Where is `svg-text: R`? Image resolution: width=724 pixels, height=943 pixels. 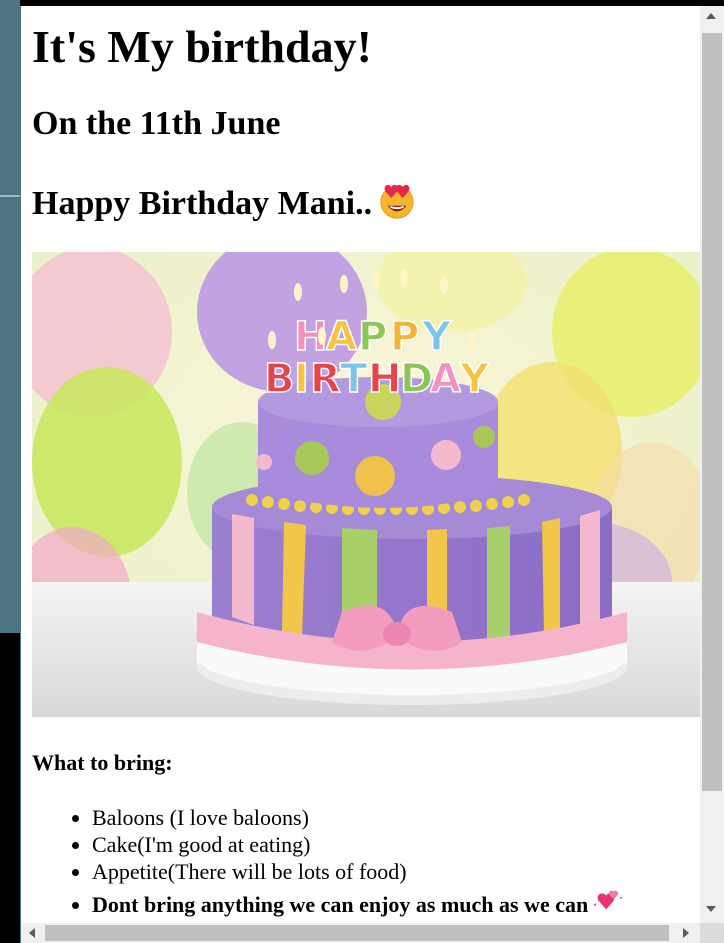 svg-text: R is located at coordinates (325, 379).